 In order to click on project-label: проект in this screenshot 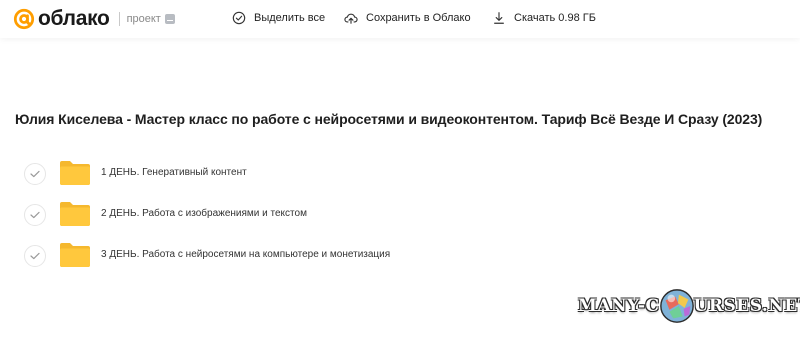, I will do `click(143, 19)`.